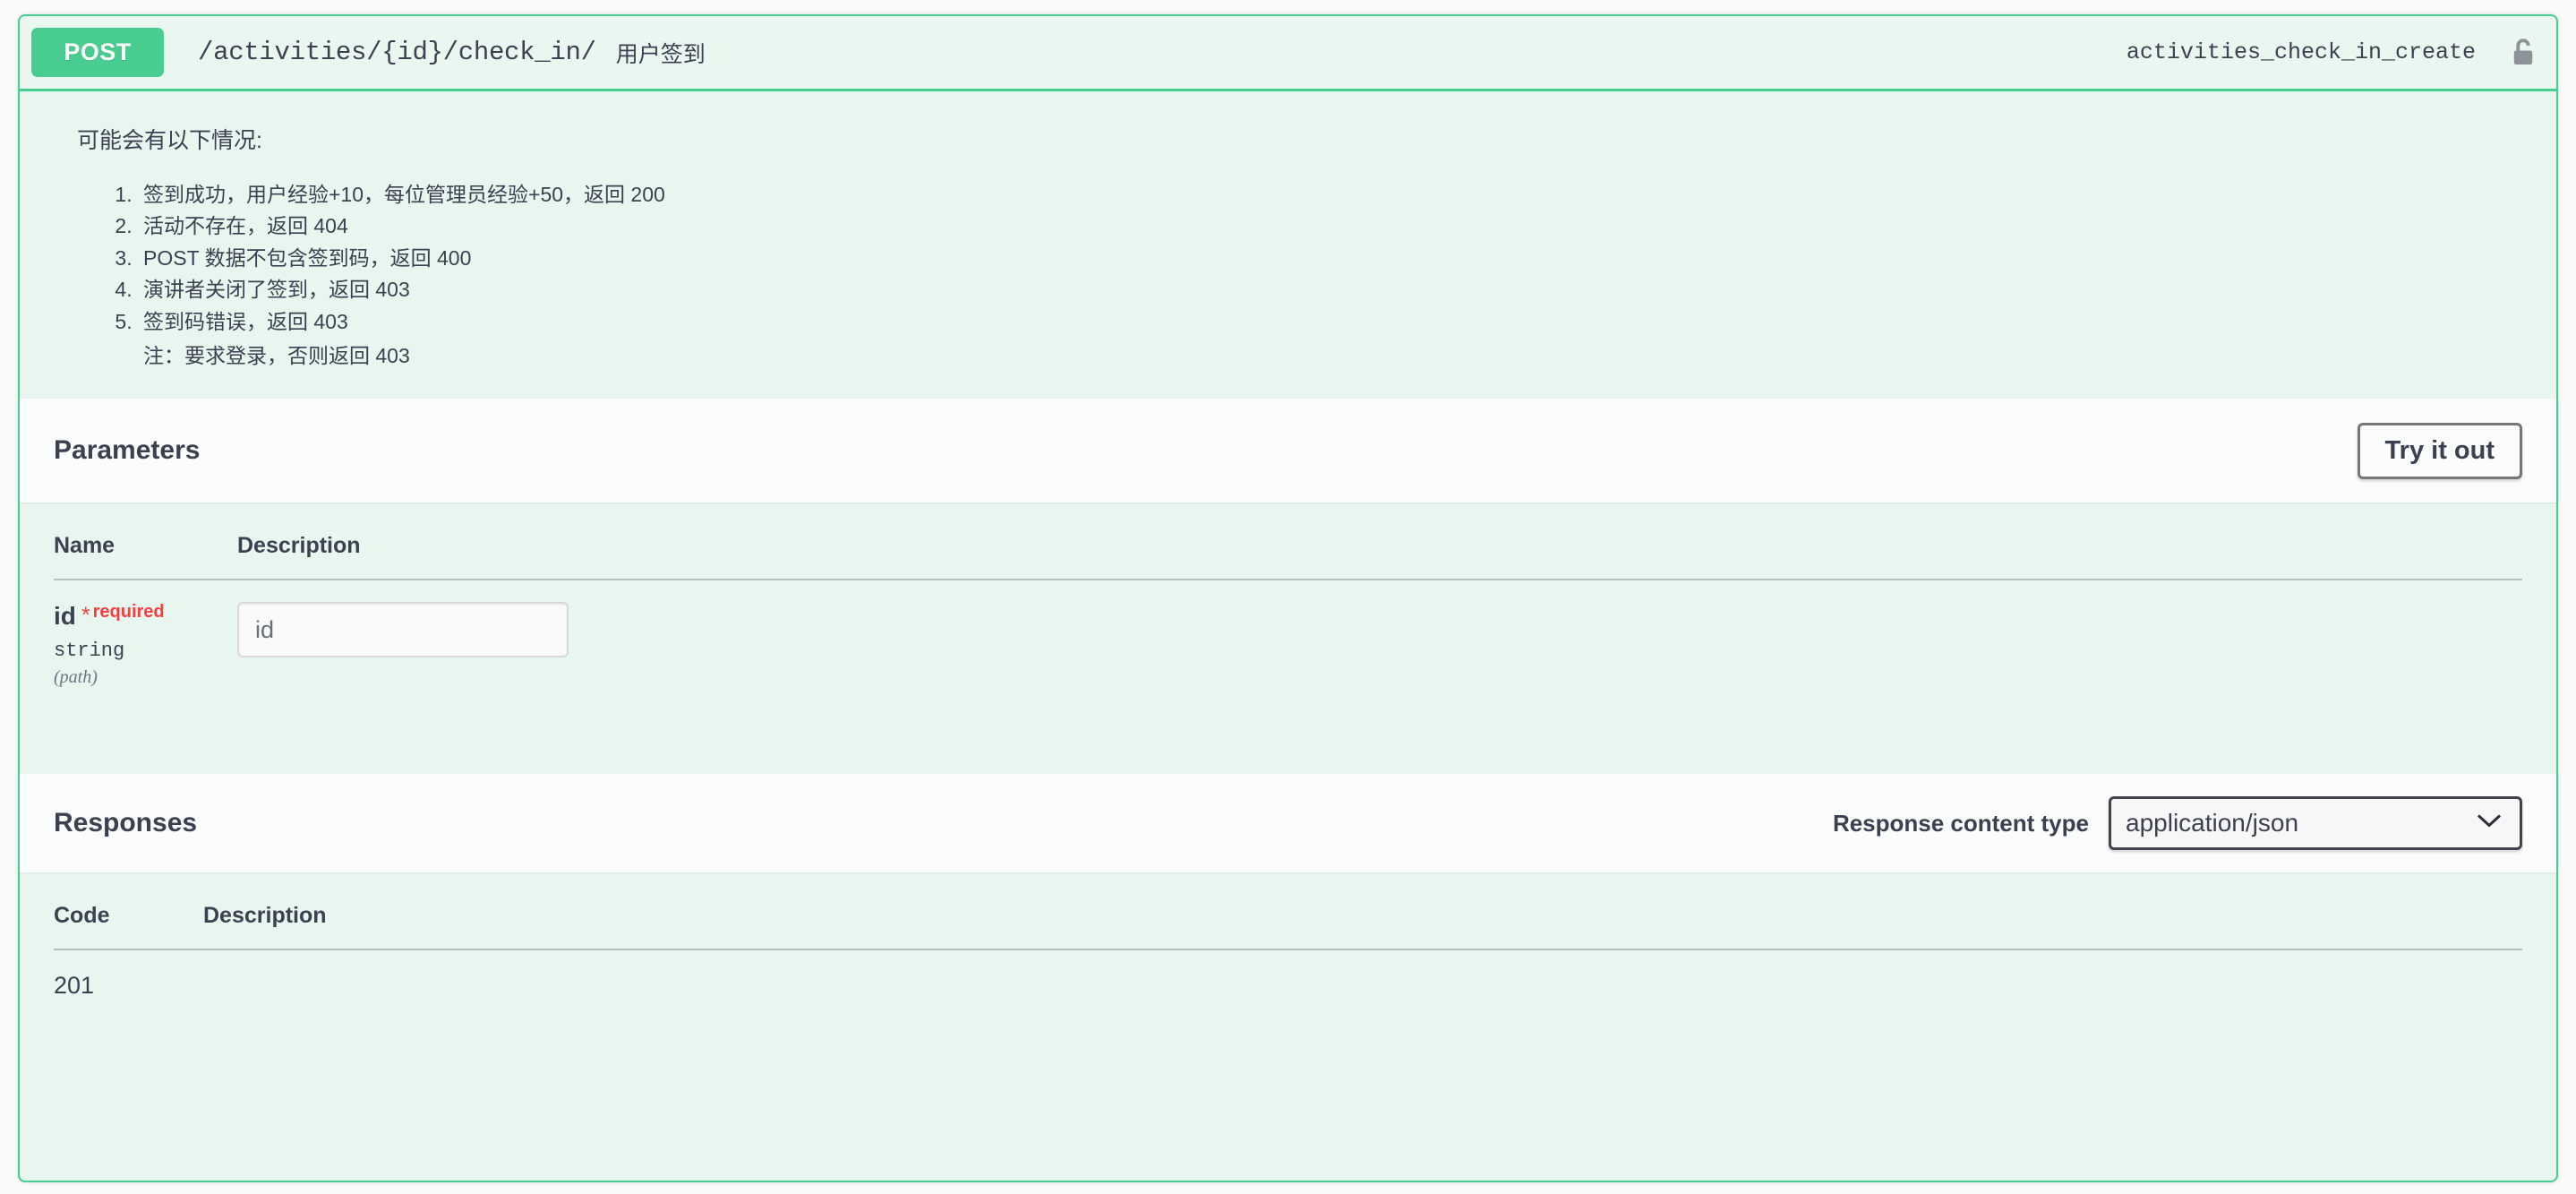 Image resolution: width=2576 pixels, height=1194 pixels. I want to click on parameter-name: id, so click(65, 617).